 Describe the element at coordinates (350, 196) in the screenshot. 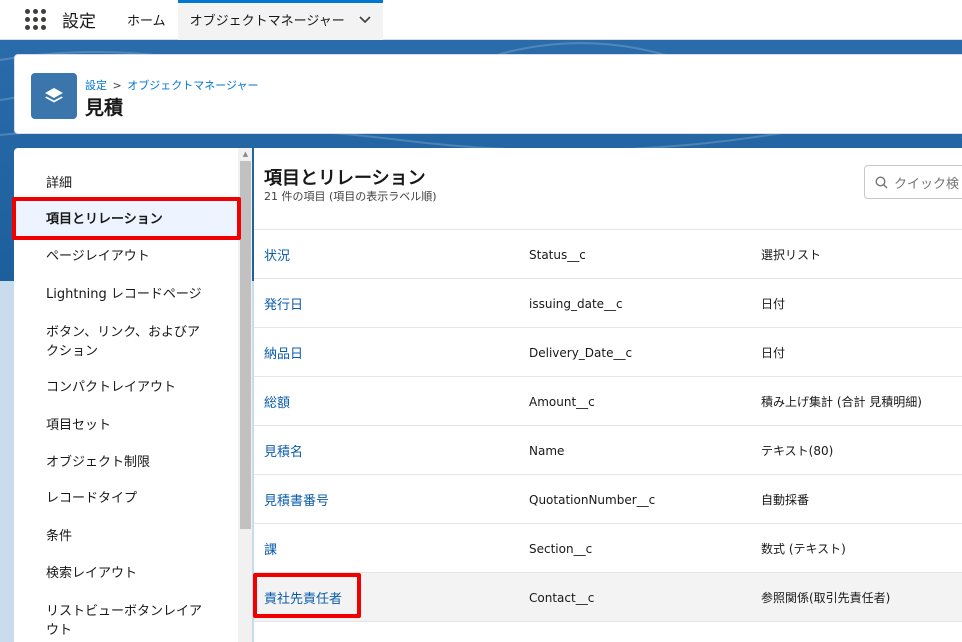

I see `section-subtitle: 21 件の項目 (項目の表示ラベル順)` at that location.